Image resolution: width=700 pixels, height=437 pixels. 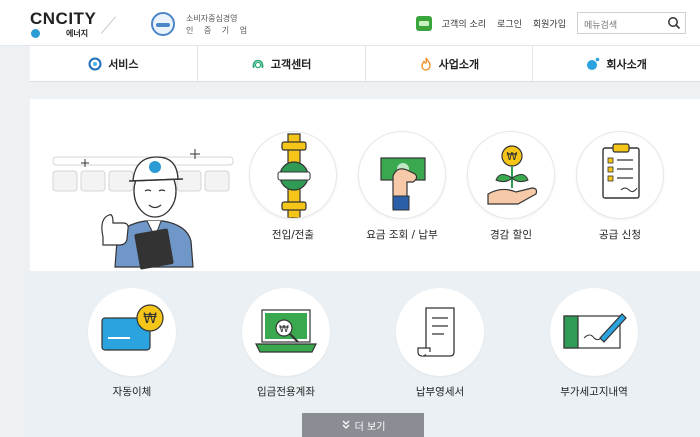 What do you see at coordinates (132, 392) in the screenshot?
I see `service-auto-transfer-label: 자동이체` at bounding box center [132, 392].